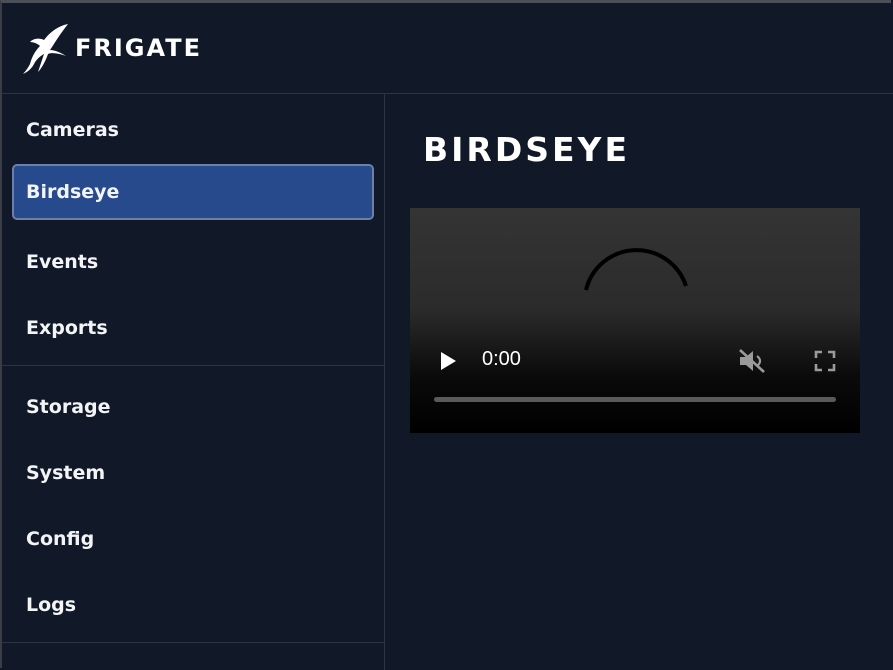 This screenshot has height=670, width=893. I want to click on frigate-bird-logo-icon, so click(45, 48).